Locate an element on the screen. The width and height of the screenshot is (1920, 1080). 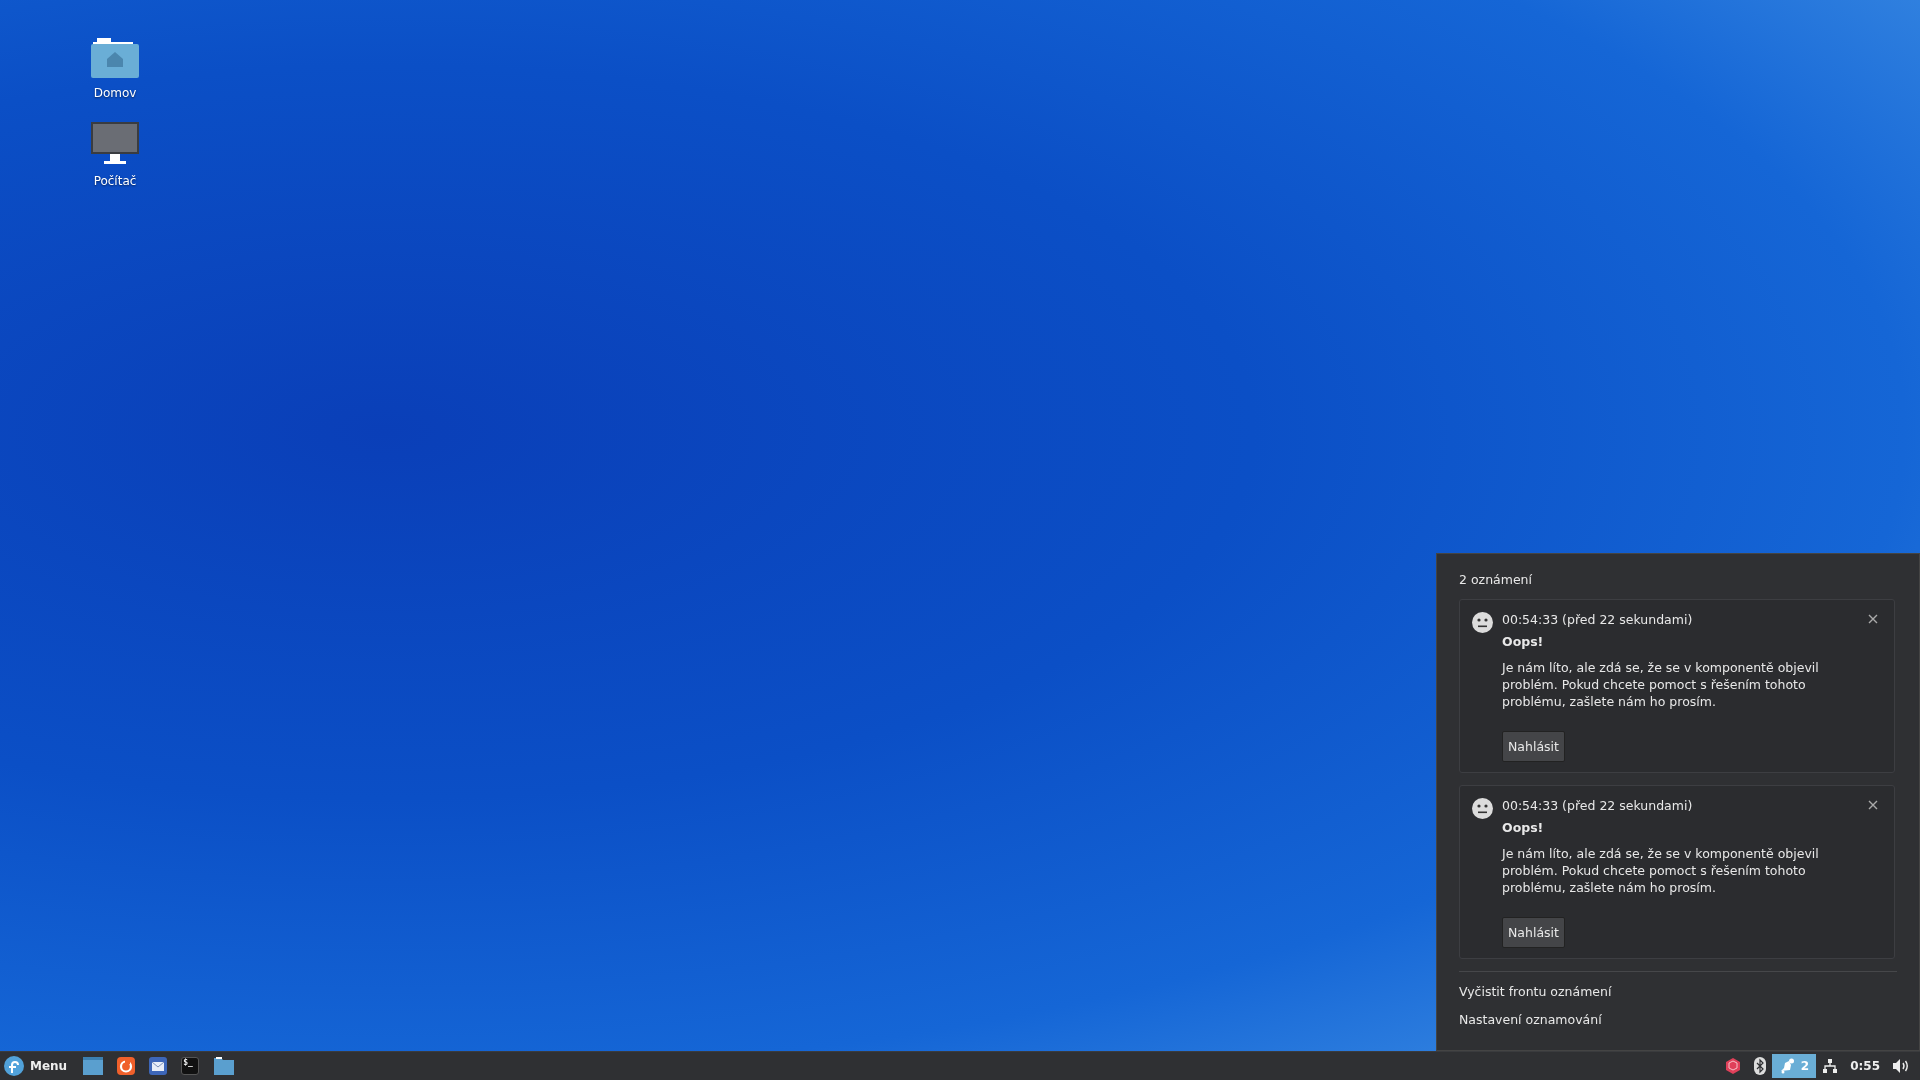
network-icon is located at coordinates (1830, 1066).